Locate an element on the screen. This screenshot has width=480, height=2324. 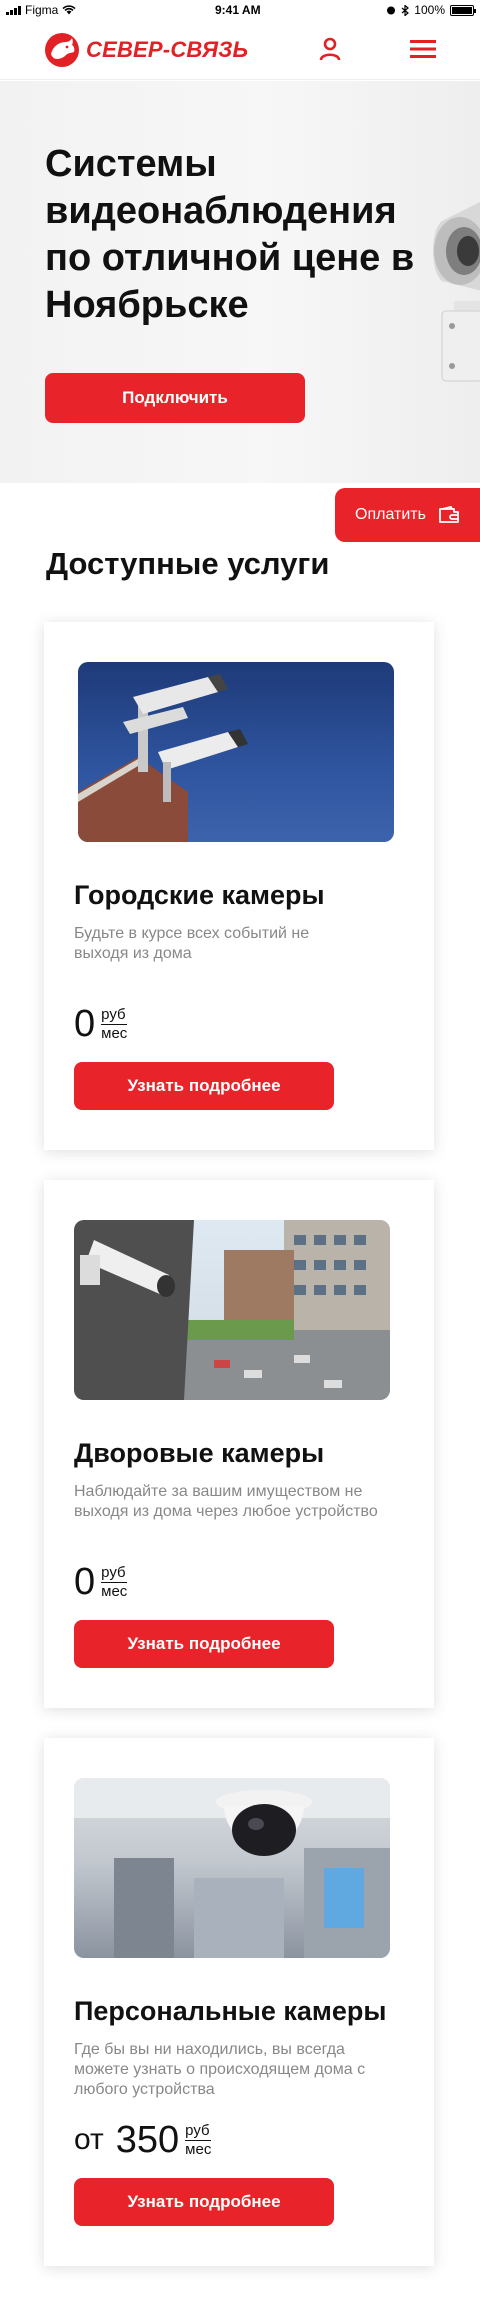
dome-camera-photo is located at coordinates (232, 1868).